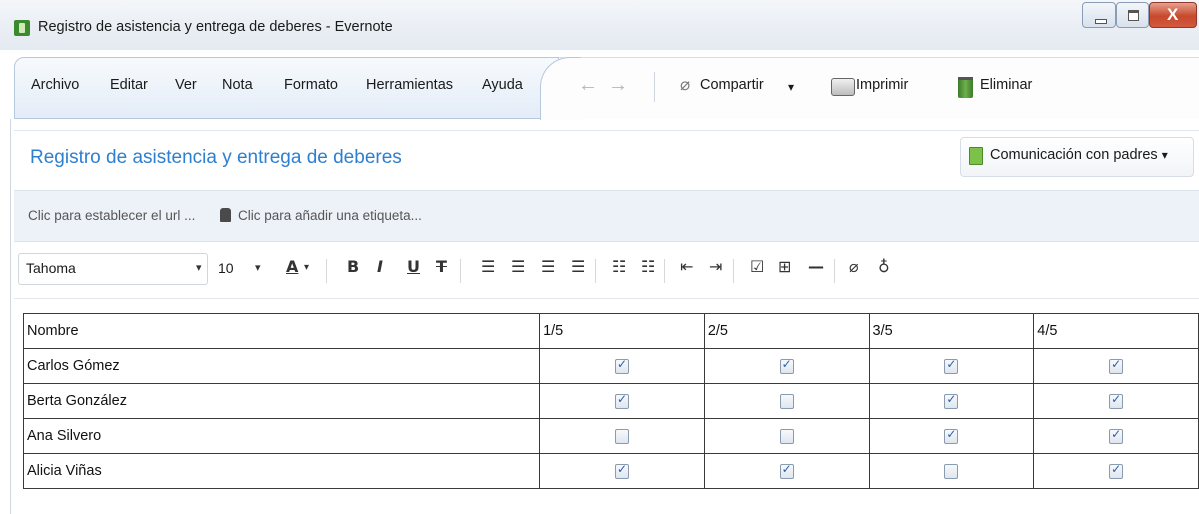 The height and width of the screenshot is (514, 1199). What do you see at coordinates (784, 266) in the screenshot?
I see `table-insert-icon: ⊞` at bounding box center [784, 266].